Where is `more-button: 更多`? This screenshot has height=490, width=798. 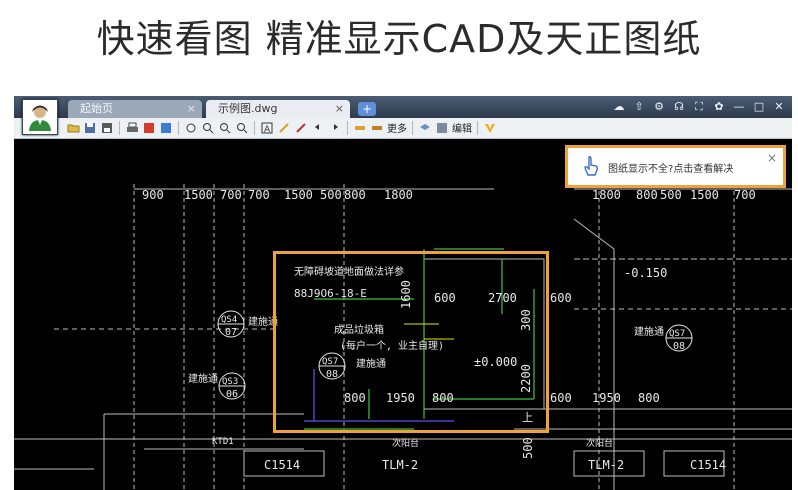 more-button: 更多 is located at coordinates (397, 127).